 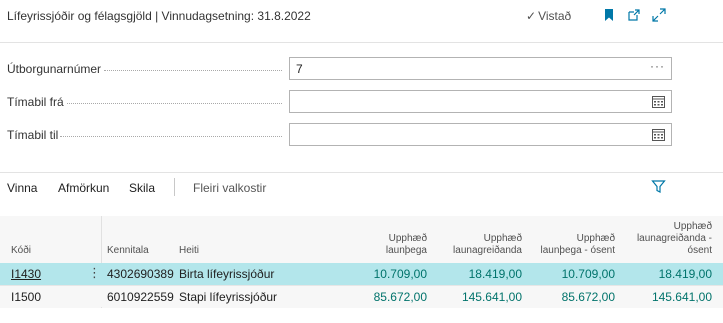 I want to click on employer-amount-cell: 18.419,00, so click(x=476, y=274).